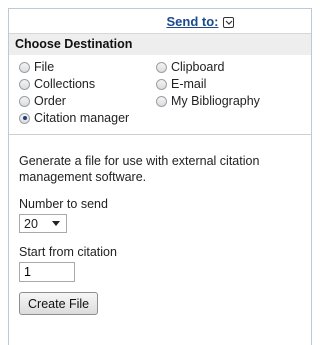 The image size is (321, 345). What do you see at coordinates (231, 84) in the screenshot?
I see `option-email: E-mail` at bounding box center [231, 84].